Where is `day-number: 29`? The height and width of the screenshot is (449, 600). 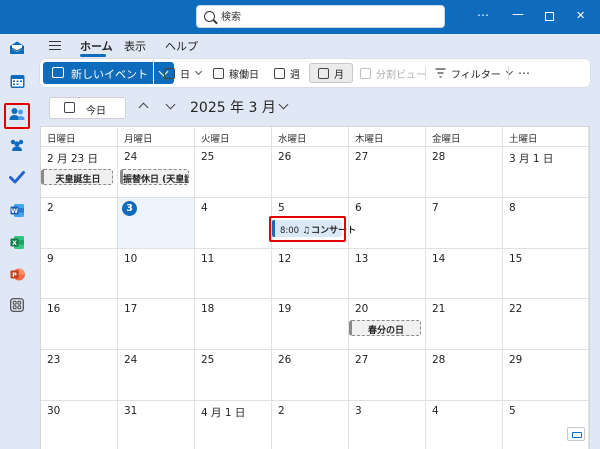 day-number: 29 is located at coordinates (516, 360).